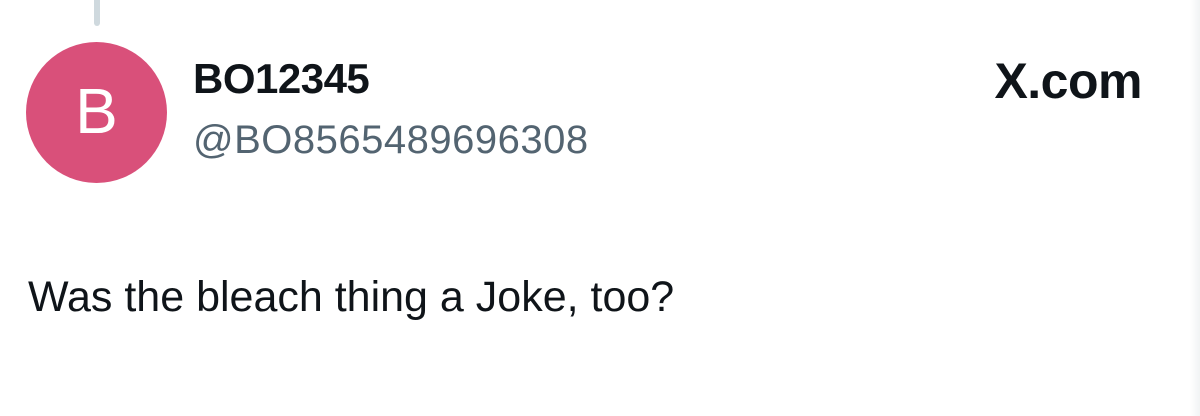  What do you see at coordinates (351, 297) in the screenshot?
I see `post-text: Was the bleach thing a Joke, too?` at bounding box center [351, 297].